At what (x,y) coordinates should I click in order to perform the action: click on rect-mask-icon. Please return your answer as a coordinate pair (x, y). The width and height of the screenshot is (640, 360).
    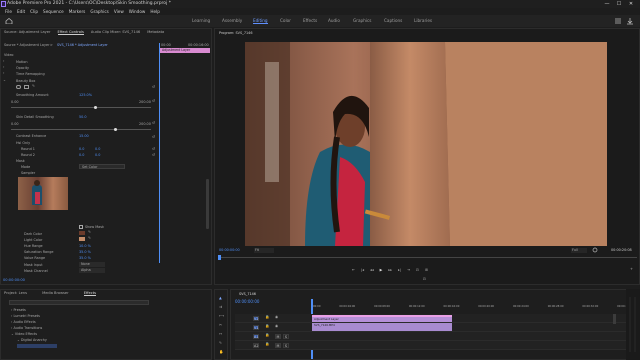
    Looking at the image, I should click on (26, 87).